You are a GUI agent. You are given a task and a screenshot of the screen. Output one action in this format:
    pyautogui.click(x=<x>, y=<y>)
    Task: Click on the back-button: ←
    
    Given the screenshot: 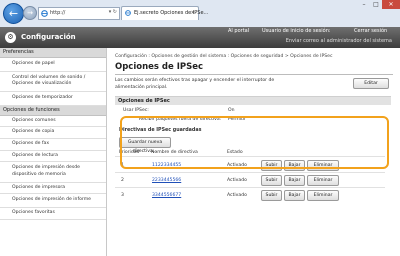 What is the action you would take?
    pyautogui.click(x=13, y=13)
    